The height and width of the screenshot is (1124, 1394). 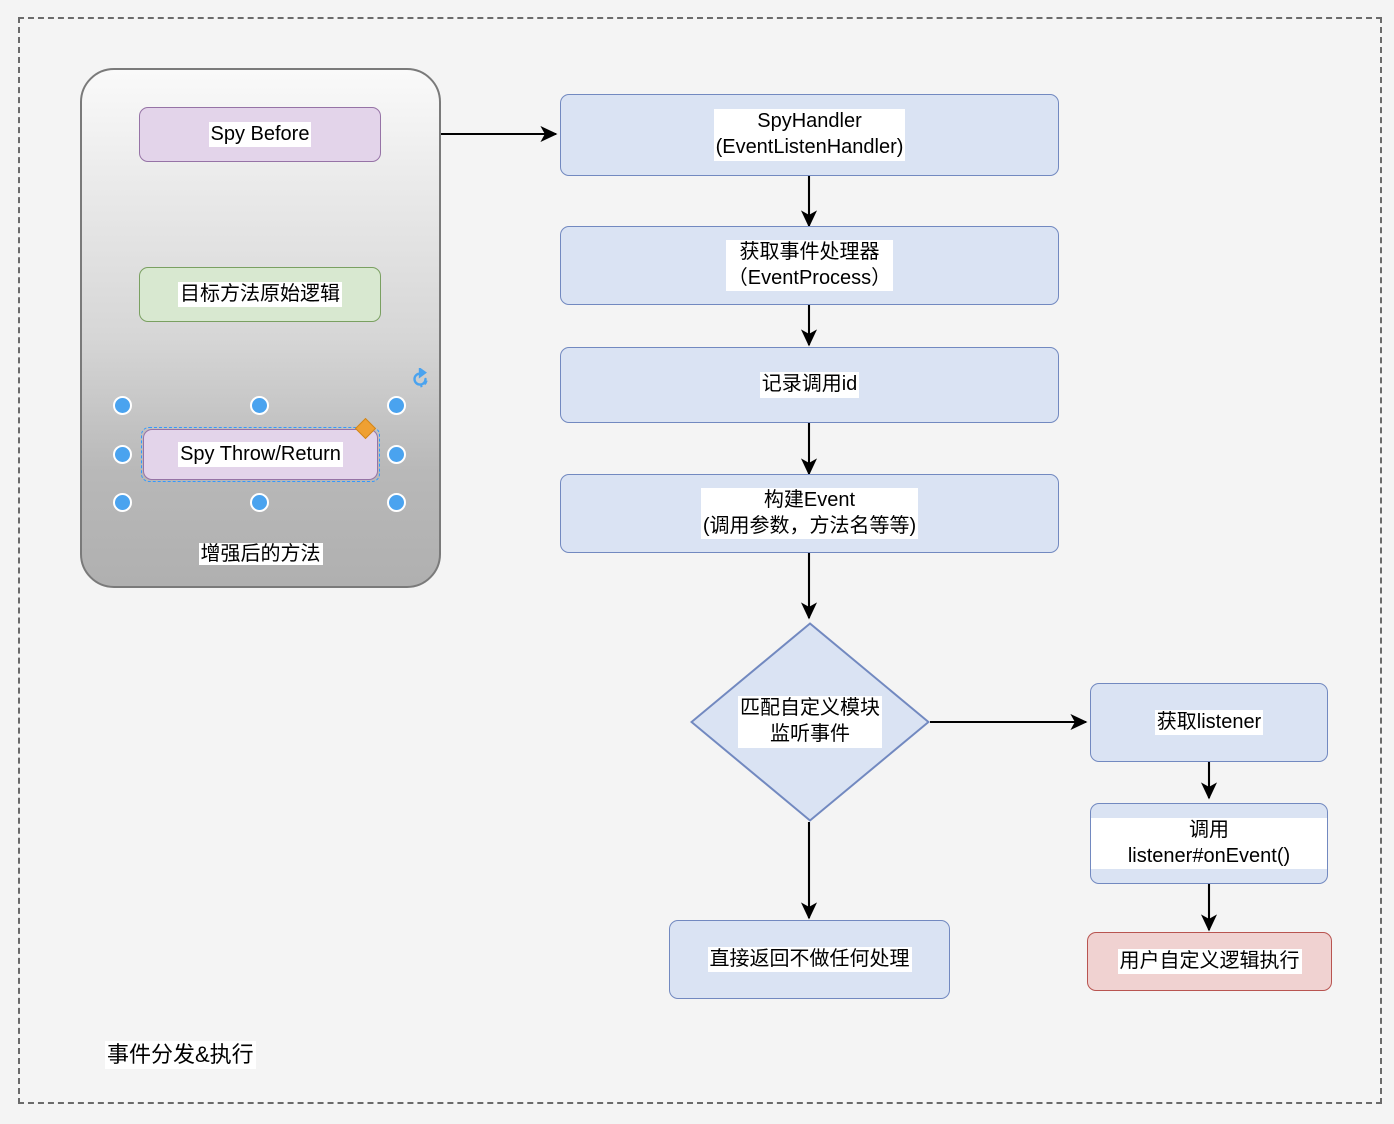 I want to click on footer-label: 事件分发&执行, so click(x=255, y=1055).